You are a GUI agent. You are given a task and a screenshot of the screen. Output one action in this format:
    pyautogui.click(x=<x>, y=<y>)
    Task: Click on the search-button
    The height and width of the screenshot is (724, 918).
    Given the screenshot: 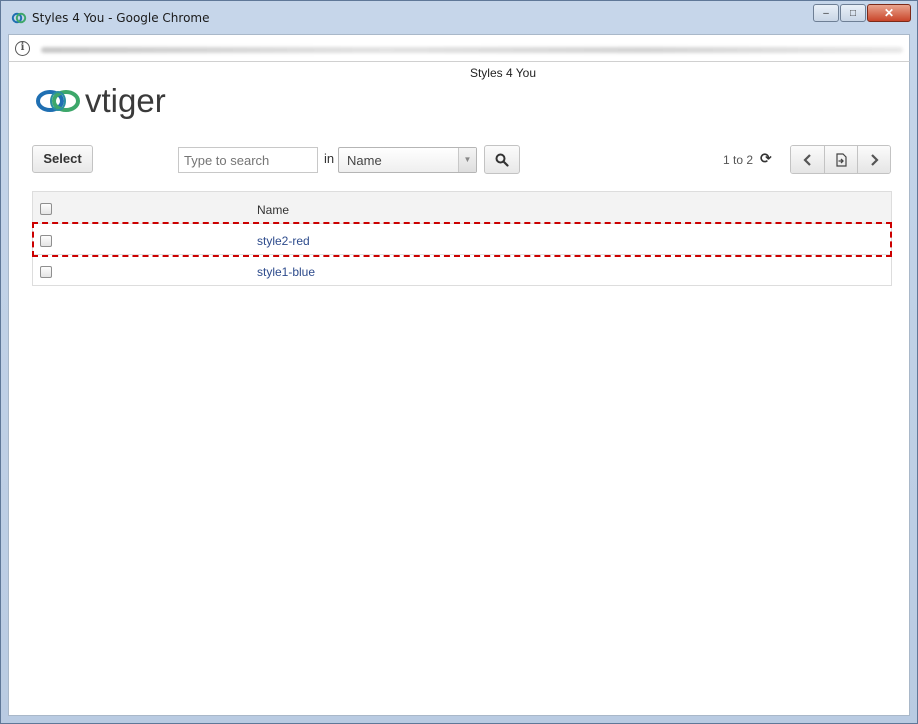 What is the action you would take?
    pyautogui.click(x=502, y=159)
    